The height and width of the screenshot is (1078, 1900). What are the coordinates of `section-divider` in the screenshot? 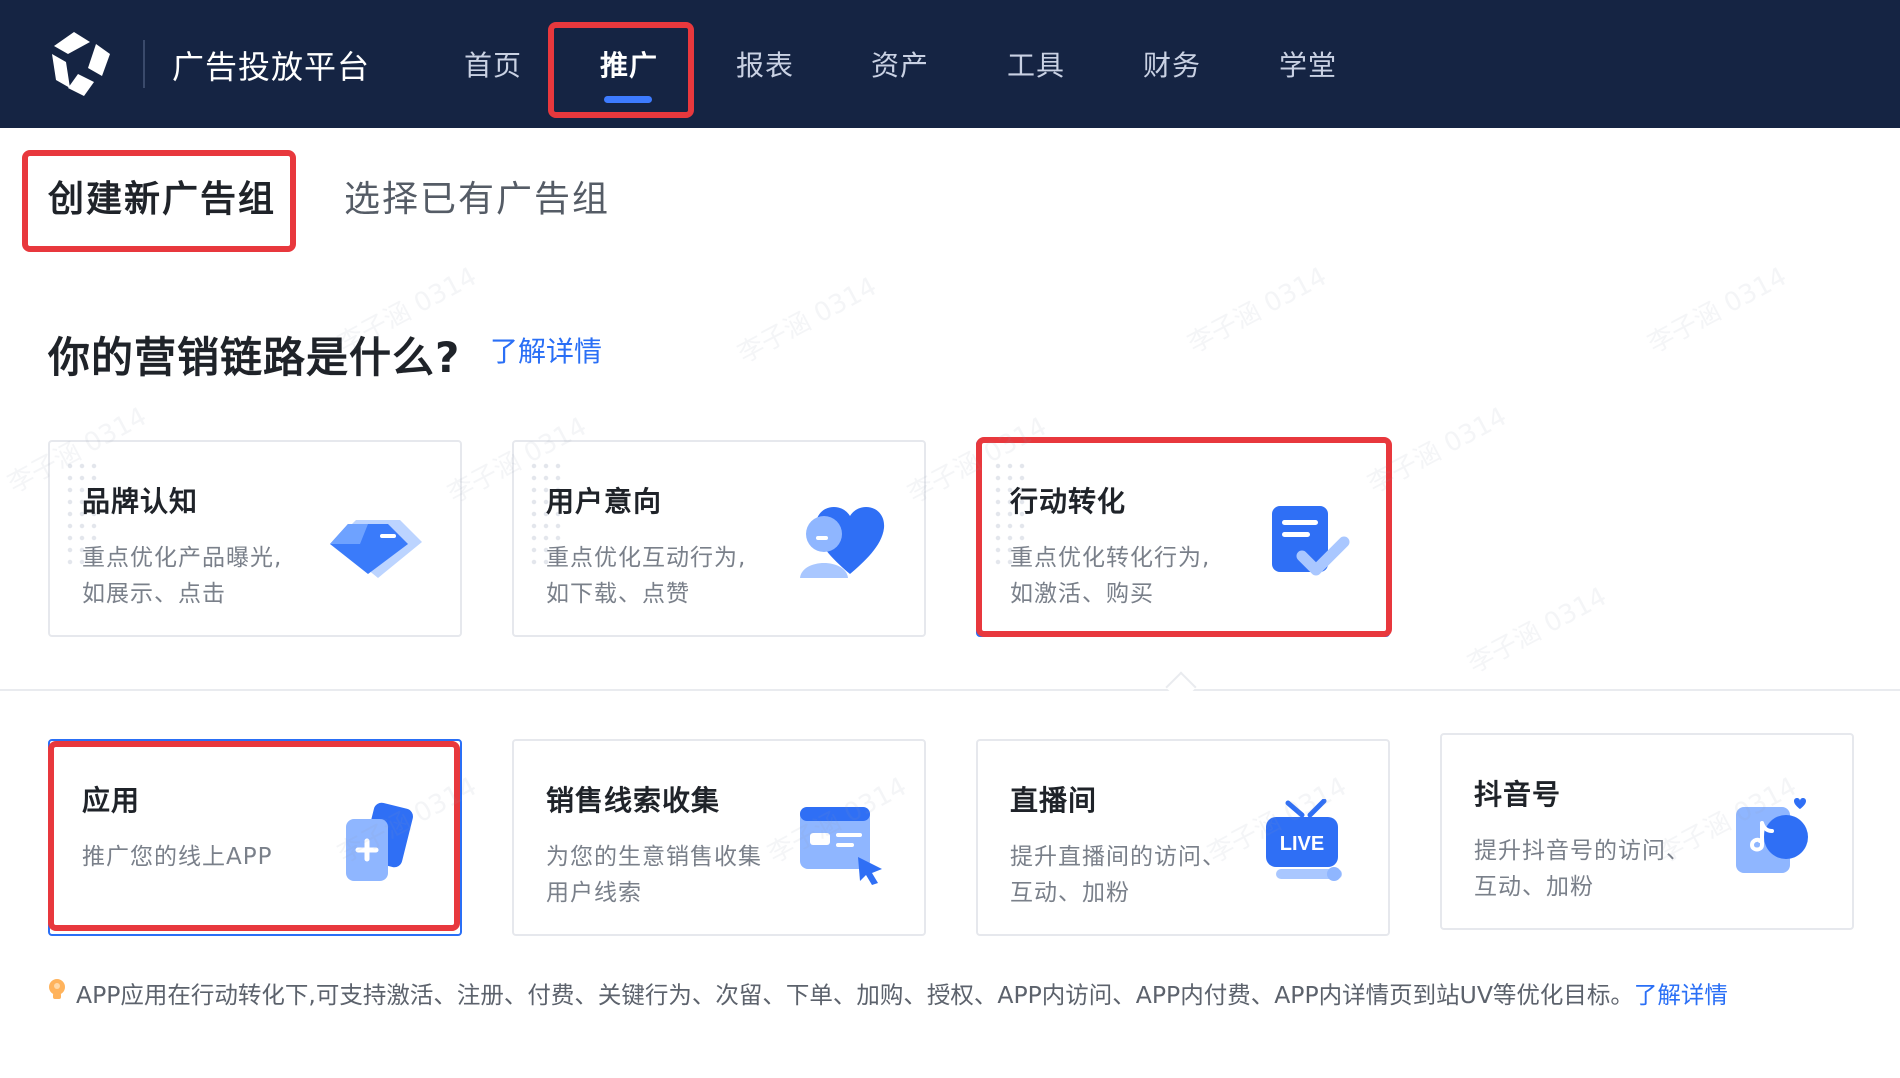 It's located at (950, 690).